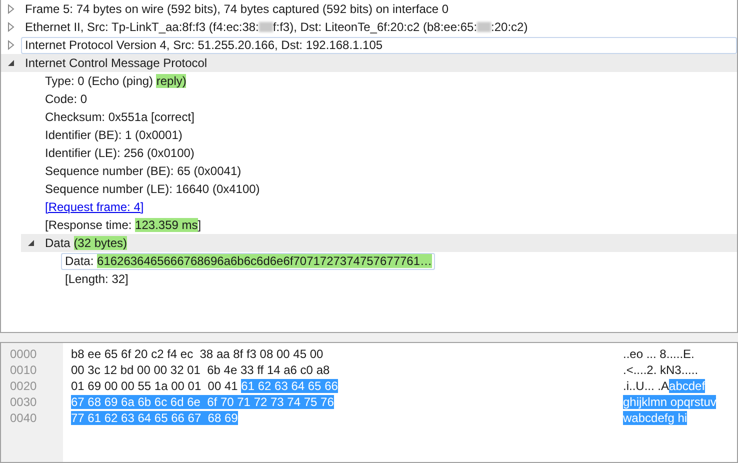  Describe the element at coordinates (379, 81) in the screenshot. I see `tree-row: Type: 0 (Echo (ping) reply)` at that location.